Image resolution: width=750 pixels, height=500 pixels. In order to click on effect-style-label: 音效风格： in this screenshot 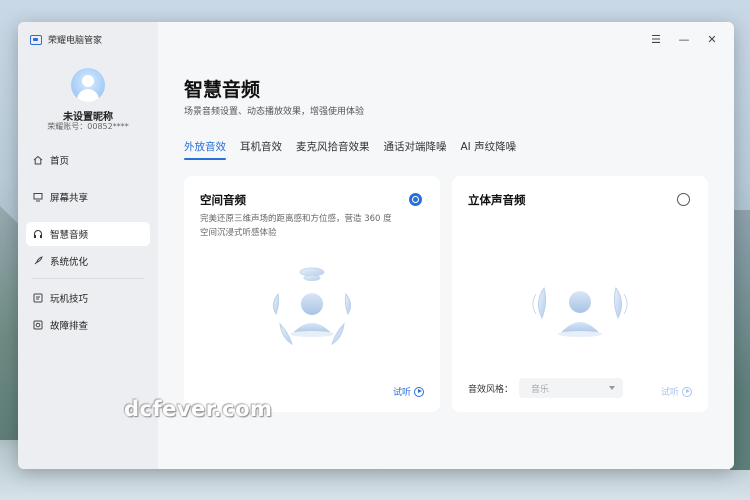, I will do `click(491, 389)`.